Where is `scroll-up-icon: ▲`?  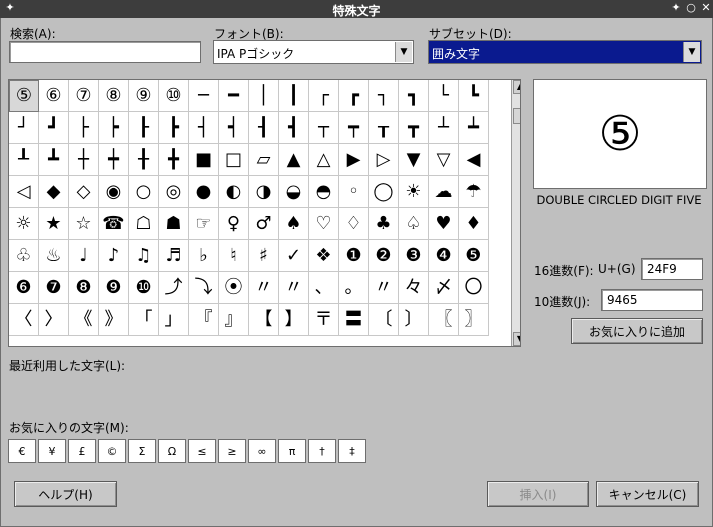
scroll-up-icon: ▲ is located at coordinates (516, 87).